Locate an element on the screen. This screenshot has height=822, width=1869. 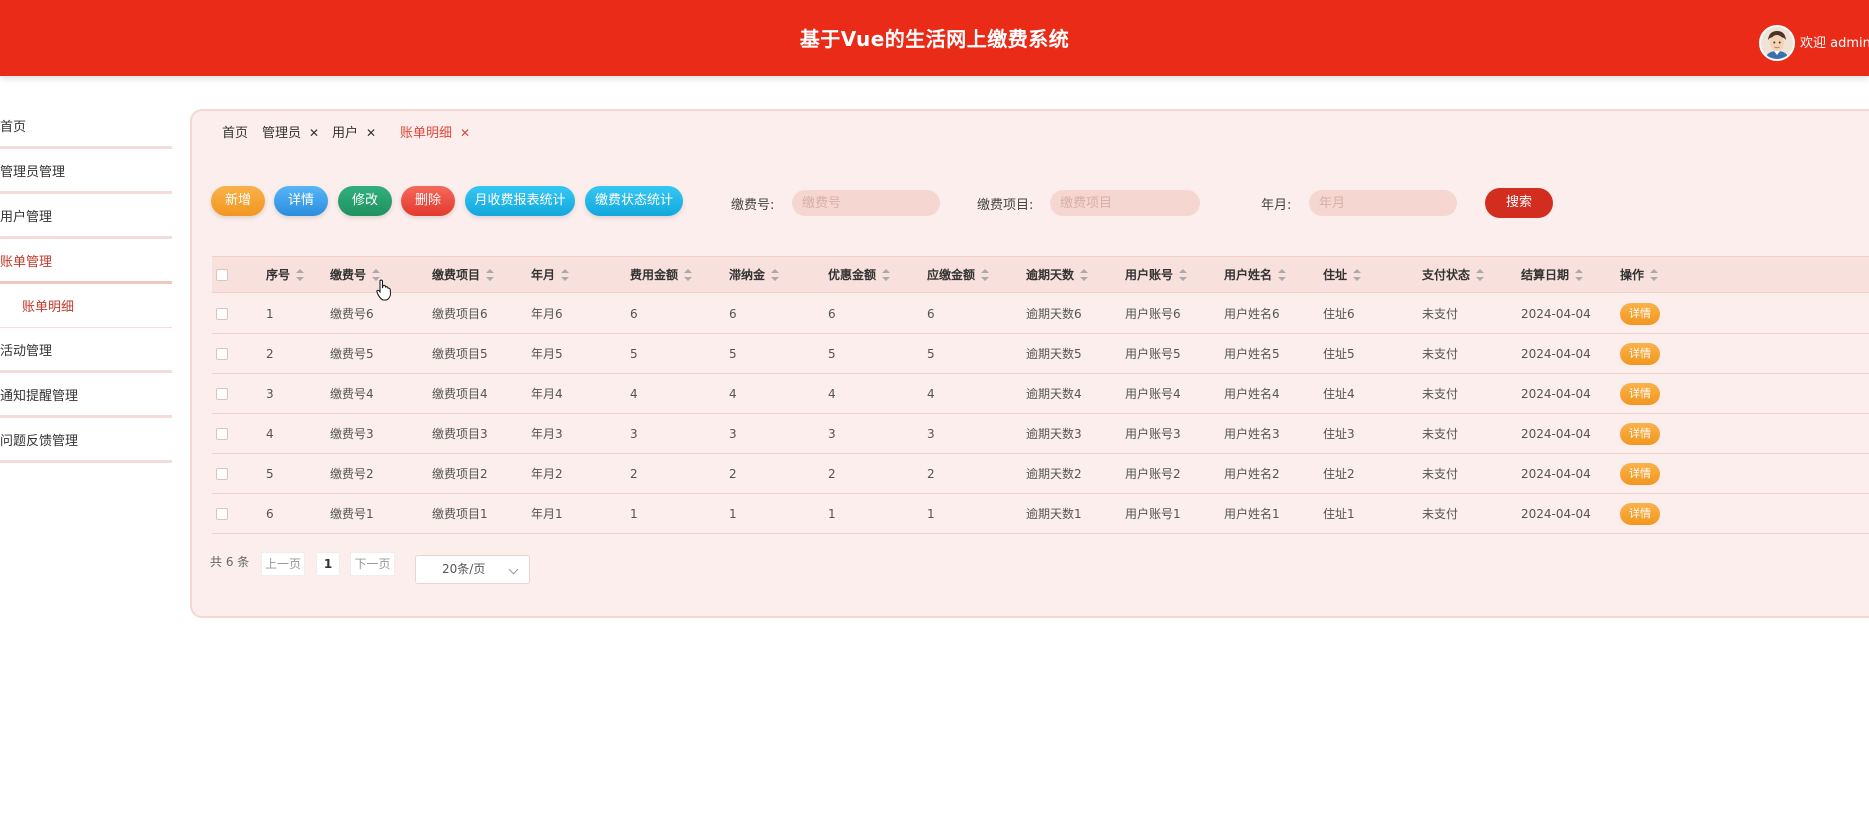
tab-home: 首页 is located at coordinates (235, 131).